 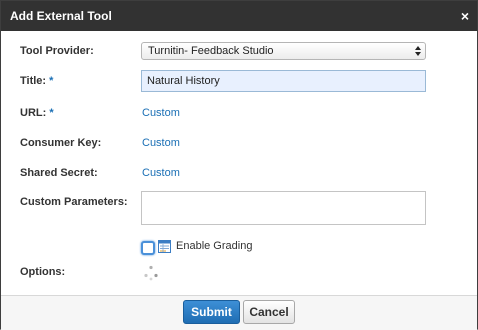 What do you see at coordinates (151, 273) in the screenshot?
I see `loading-spinner-icon` at bounding box center [151, 273].